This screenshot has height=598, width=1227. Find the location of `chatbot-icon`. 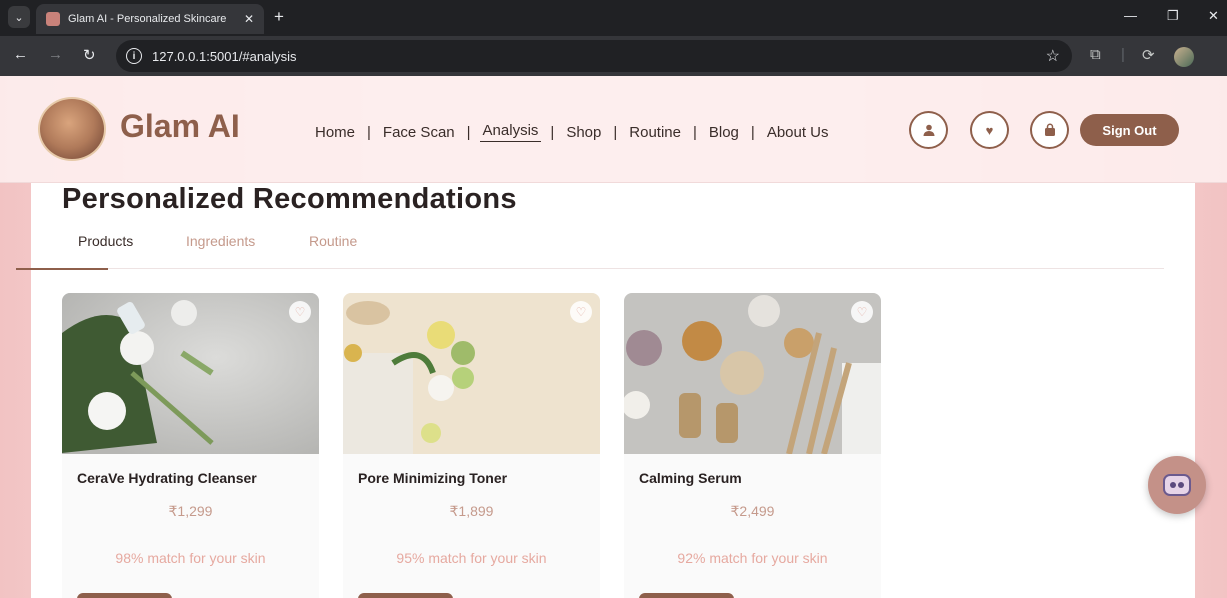

chatbot-icon is located at coordinates (1177, 485).